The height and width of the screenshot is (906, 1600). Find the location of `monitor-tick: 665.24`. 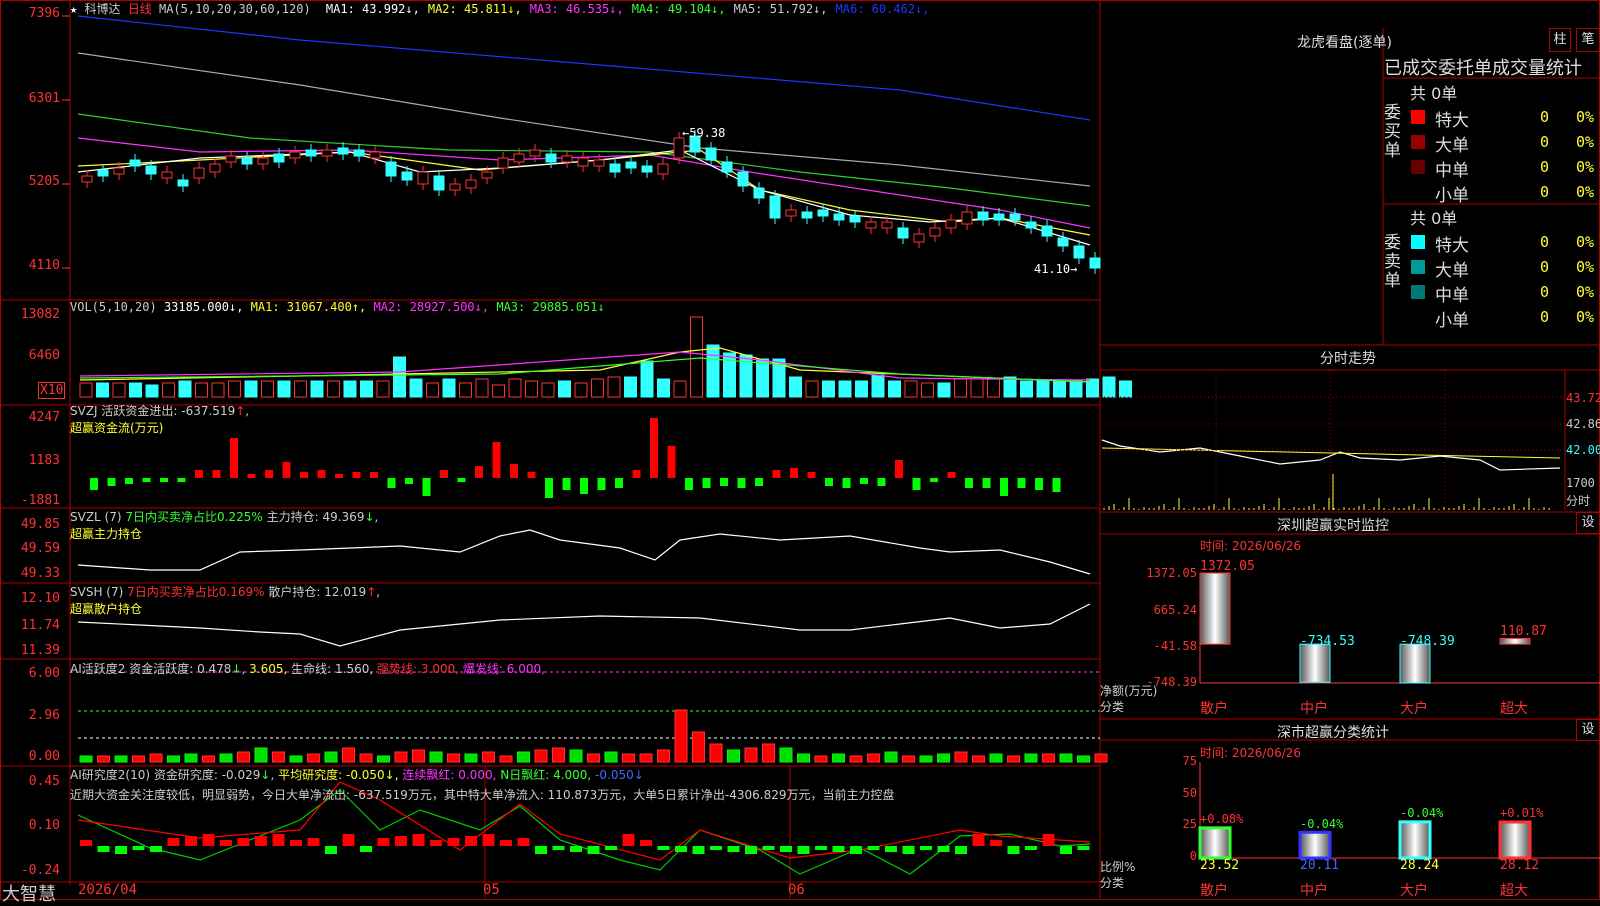

monitor-tick: 665.24 is located at coordinates (1175, 610).